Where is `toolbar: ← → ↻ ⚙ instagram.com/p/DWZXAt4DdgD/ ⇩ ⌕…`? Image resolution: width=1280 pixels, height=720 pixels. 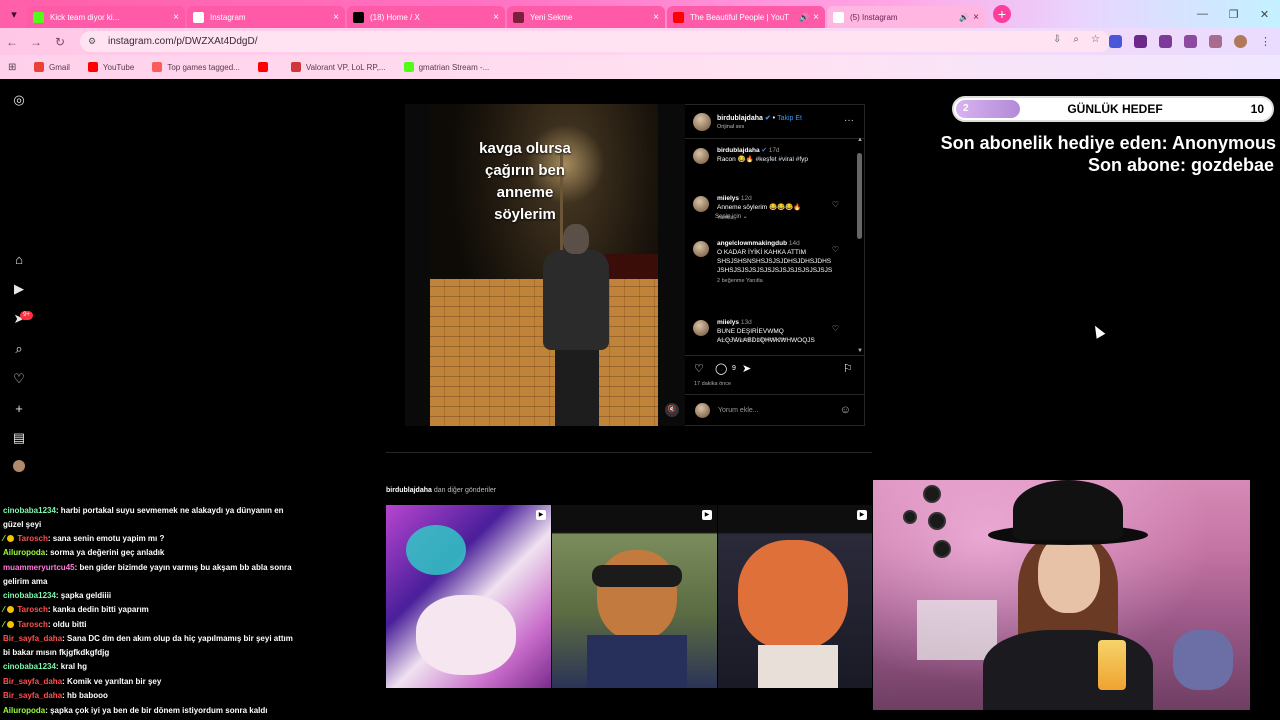
toolbar: ← → ↻ ⚙ instagram.com/p/DWZXAt4DdgD/ ⇩ ⌕… is located at coordinates (640, 41).